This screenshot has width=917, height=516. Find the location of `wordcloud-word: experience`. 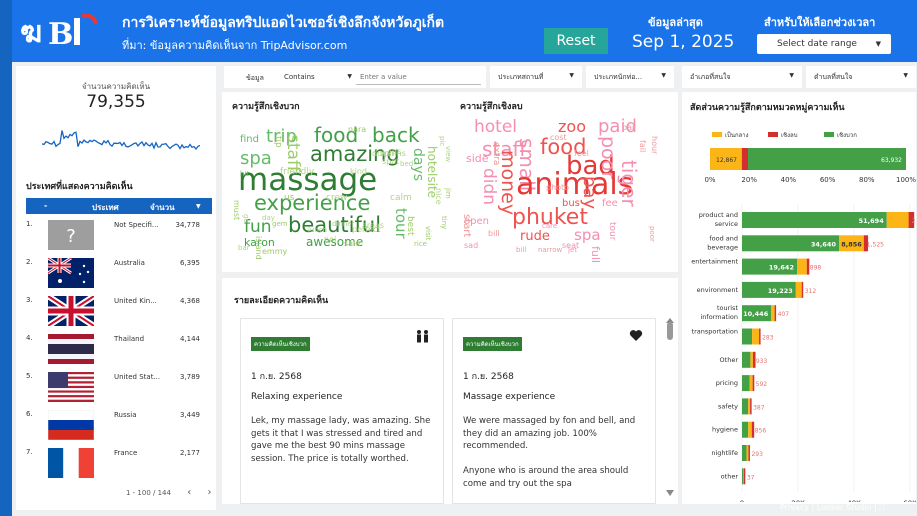

wordcloud-word: experience is located at coordinates (312, 203).